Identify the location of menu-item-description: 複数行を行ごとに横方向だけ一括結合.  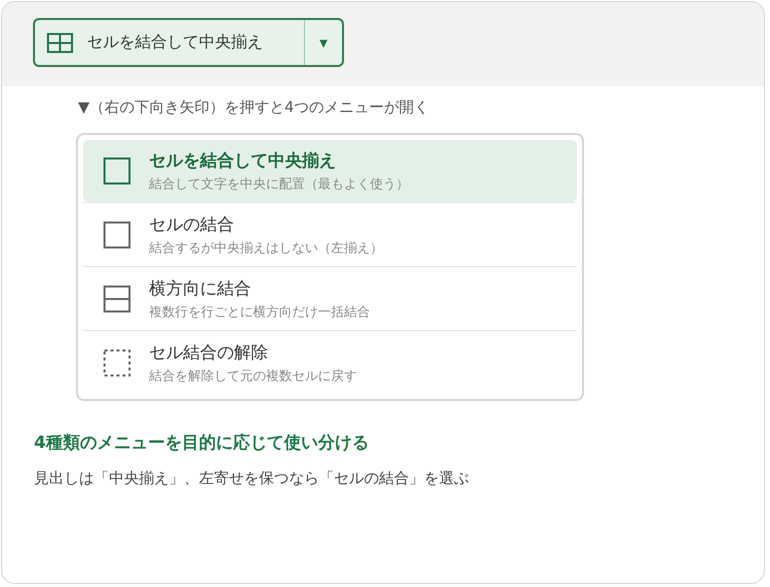
(259, 312).